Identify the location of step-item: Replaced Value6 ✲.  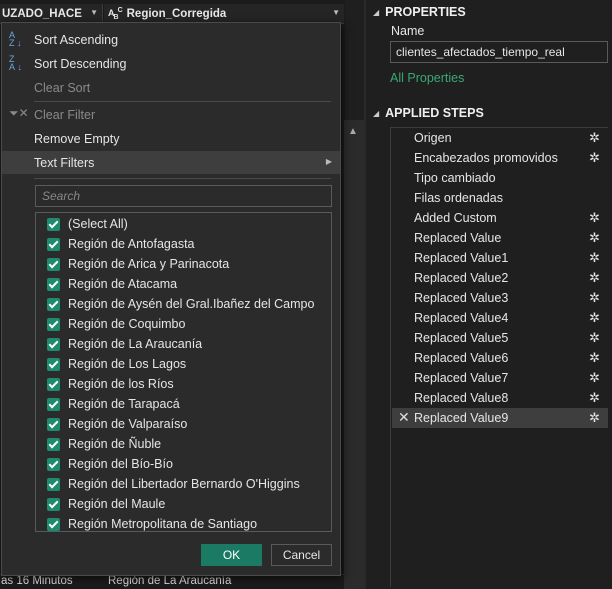
(500, 358).